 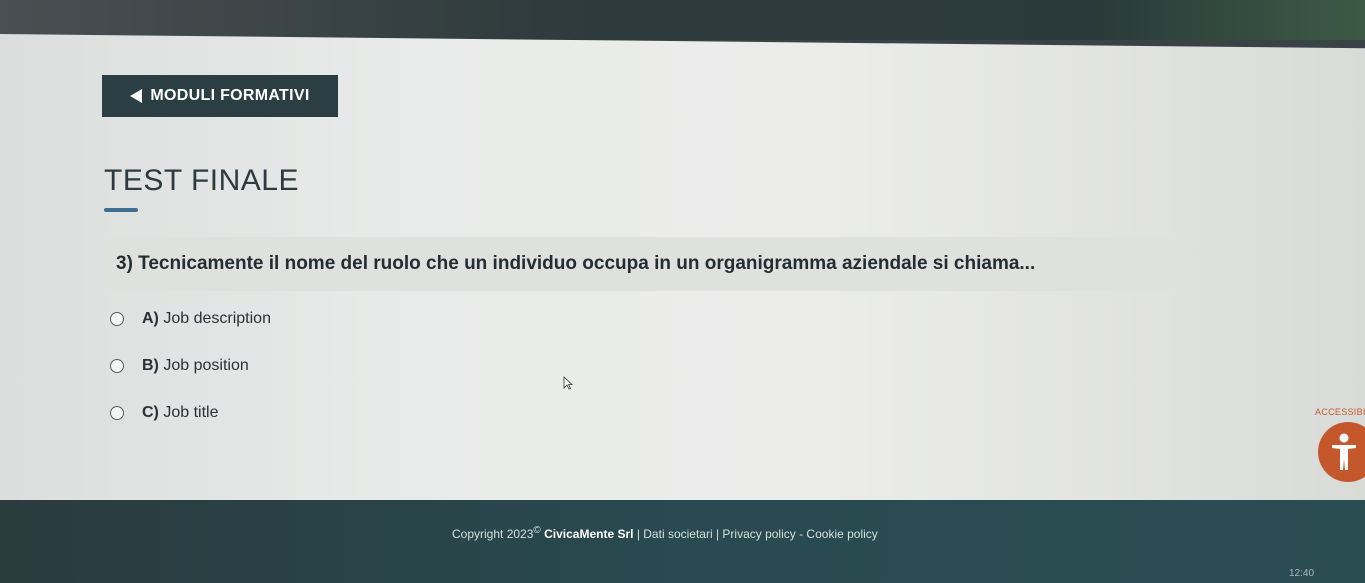 I want to click on back-button-label: MODULI FORMATIVI, so click(x=230, y=95).